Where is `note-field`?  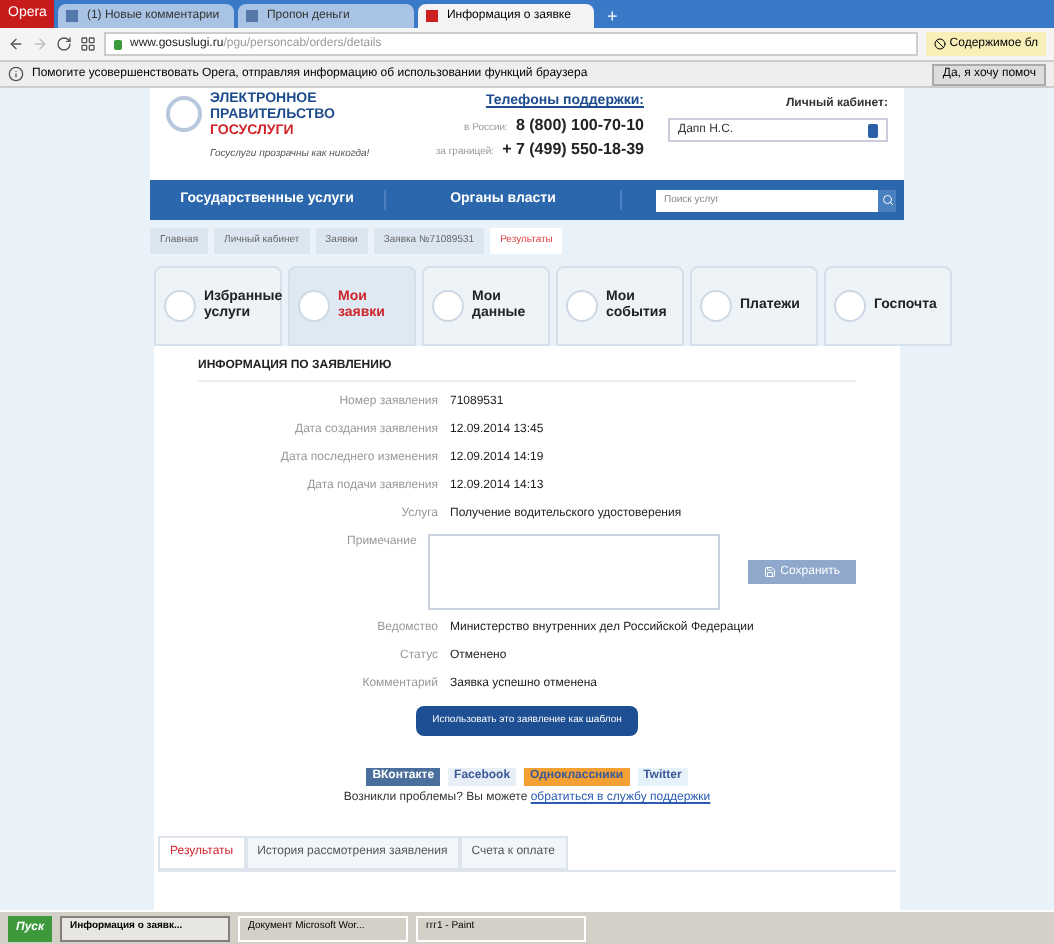 note-field is located at coordinates (574, 572).